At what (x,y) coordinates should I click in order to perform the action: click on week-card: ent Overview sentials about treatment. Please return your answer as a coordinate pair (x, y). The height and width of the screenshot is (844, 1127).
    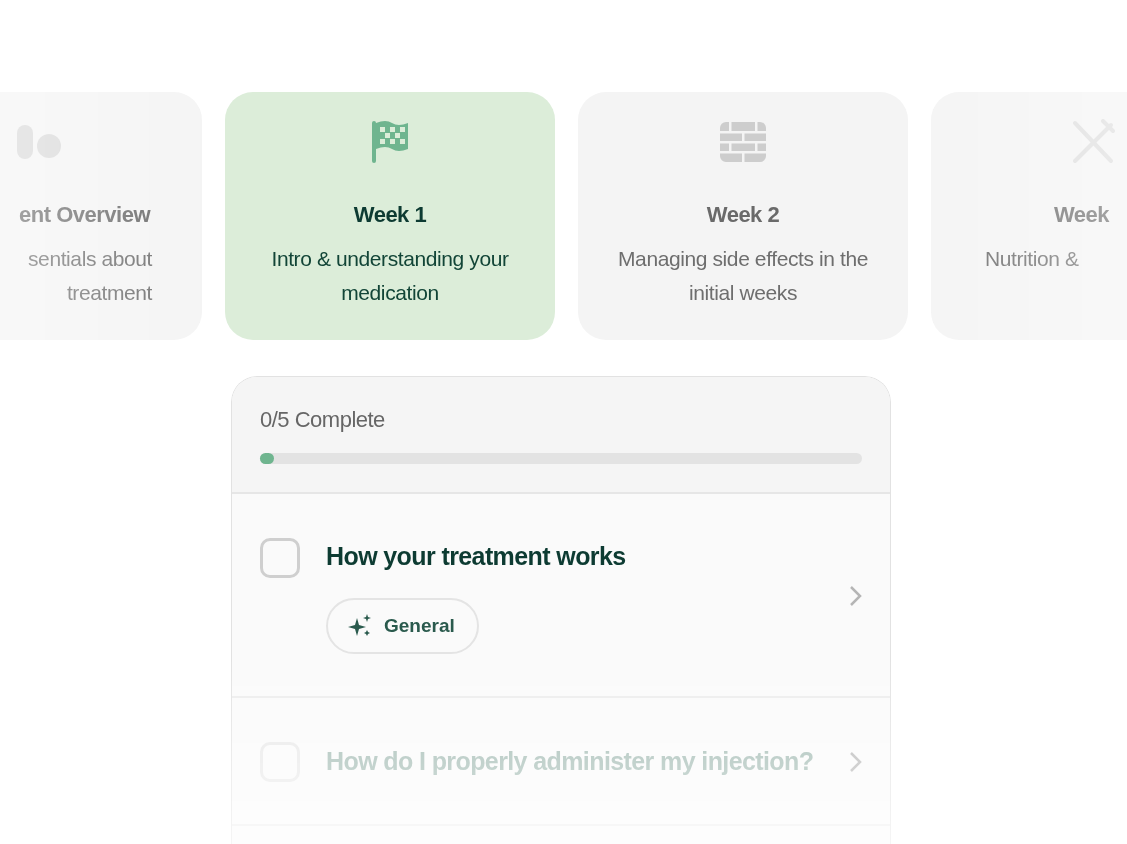
    Looking at the image, I should click on (101, 216).